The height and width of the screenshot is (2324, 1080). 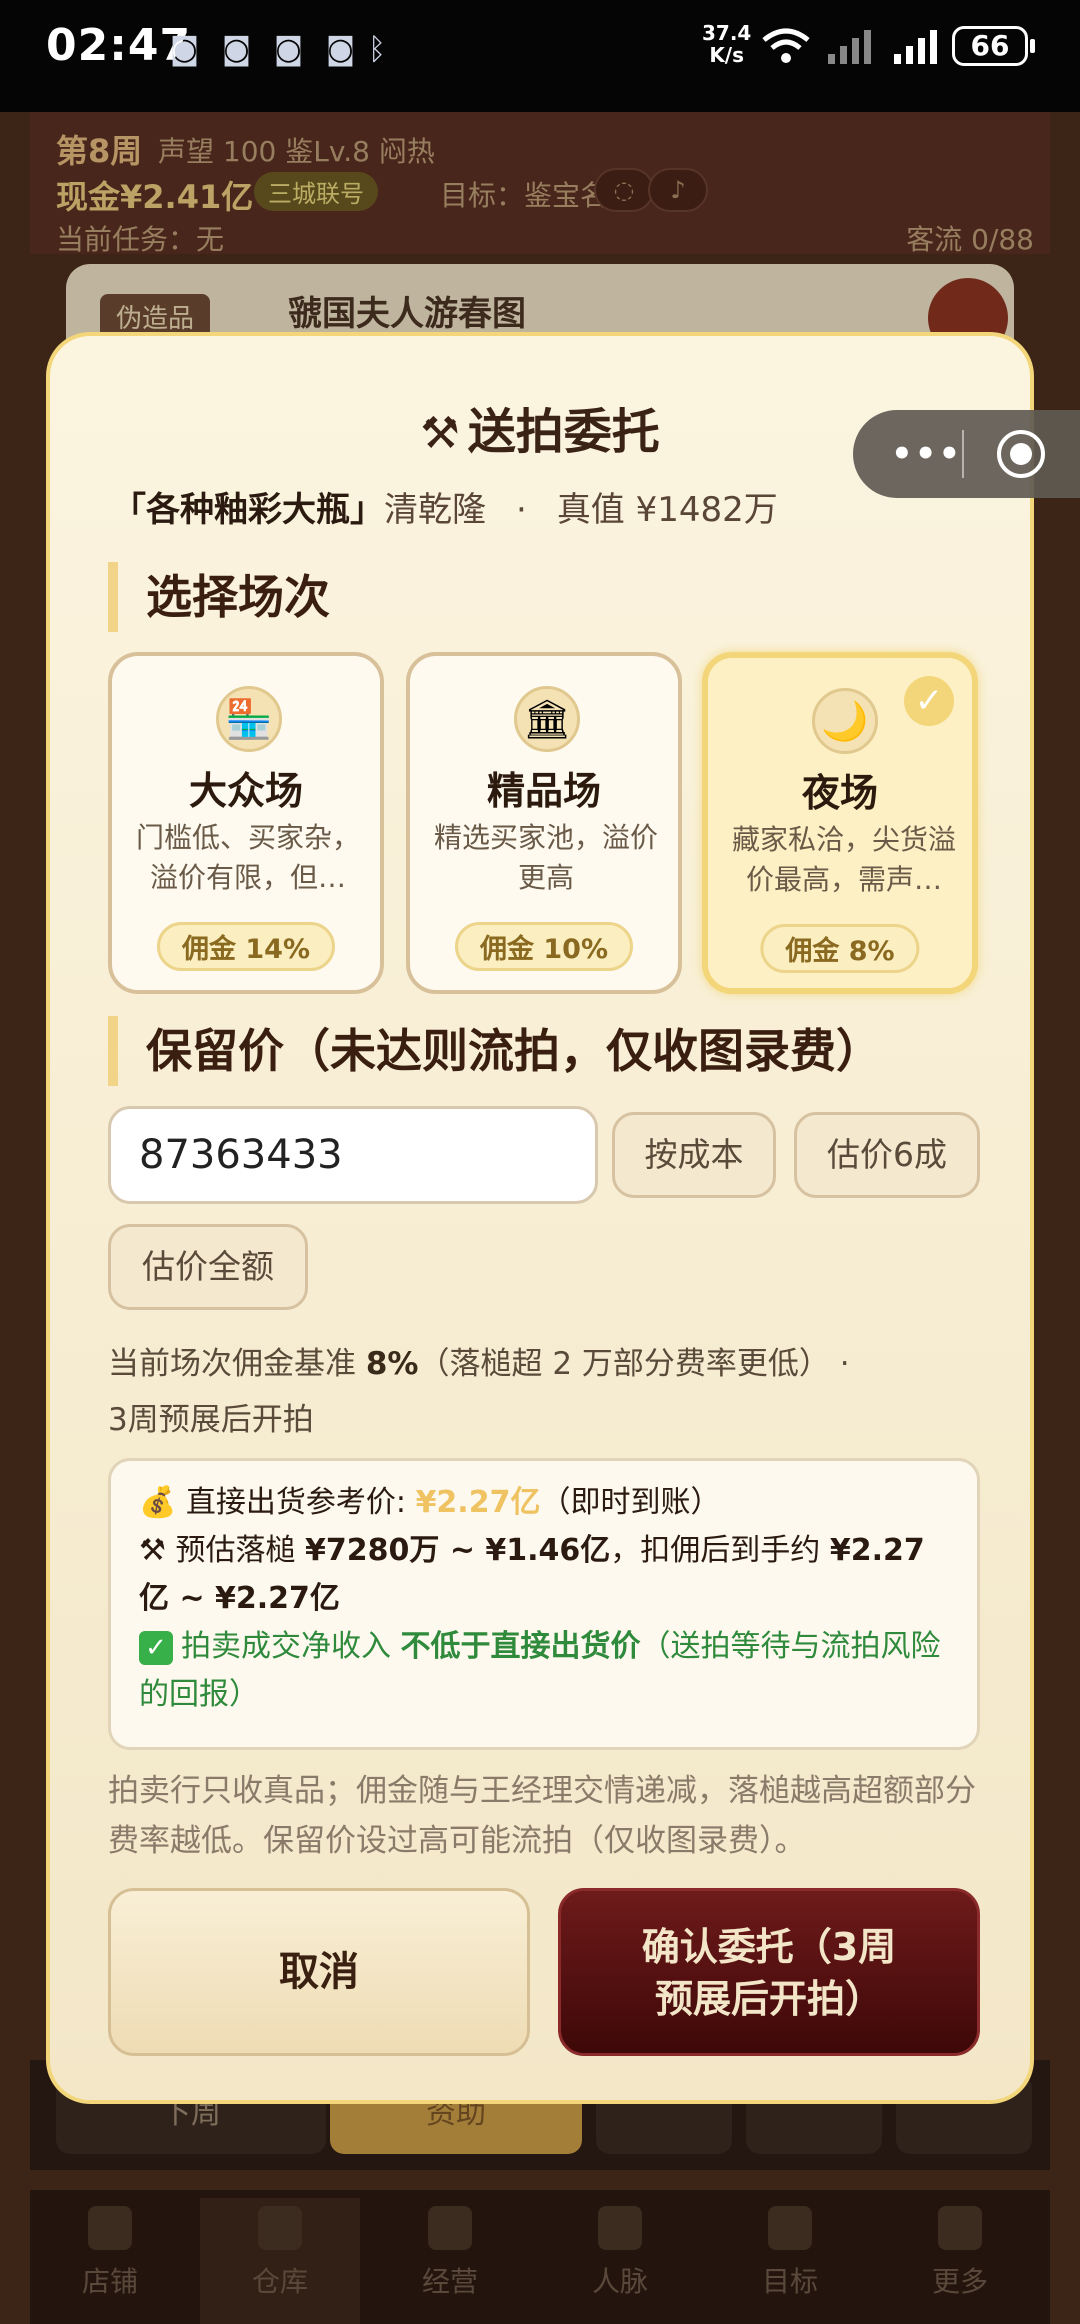 I want to click on battery-icon: 66, so click(x=993, y=46).